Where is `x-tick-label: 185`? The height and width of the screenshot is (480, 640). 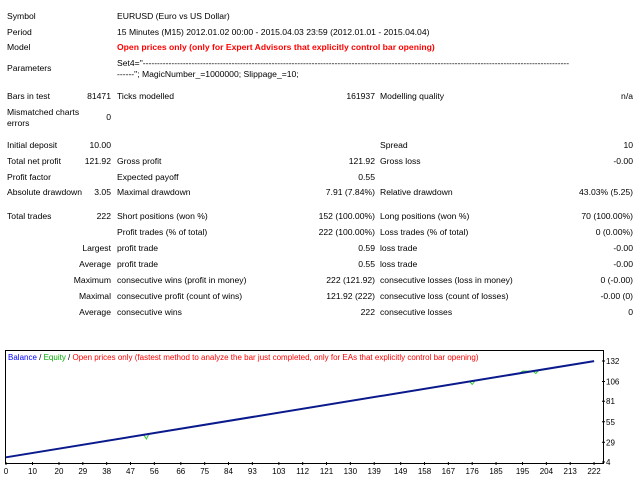
x-tick-label: 185 is located at coordinates (496, 471).